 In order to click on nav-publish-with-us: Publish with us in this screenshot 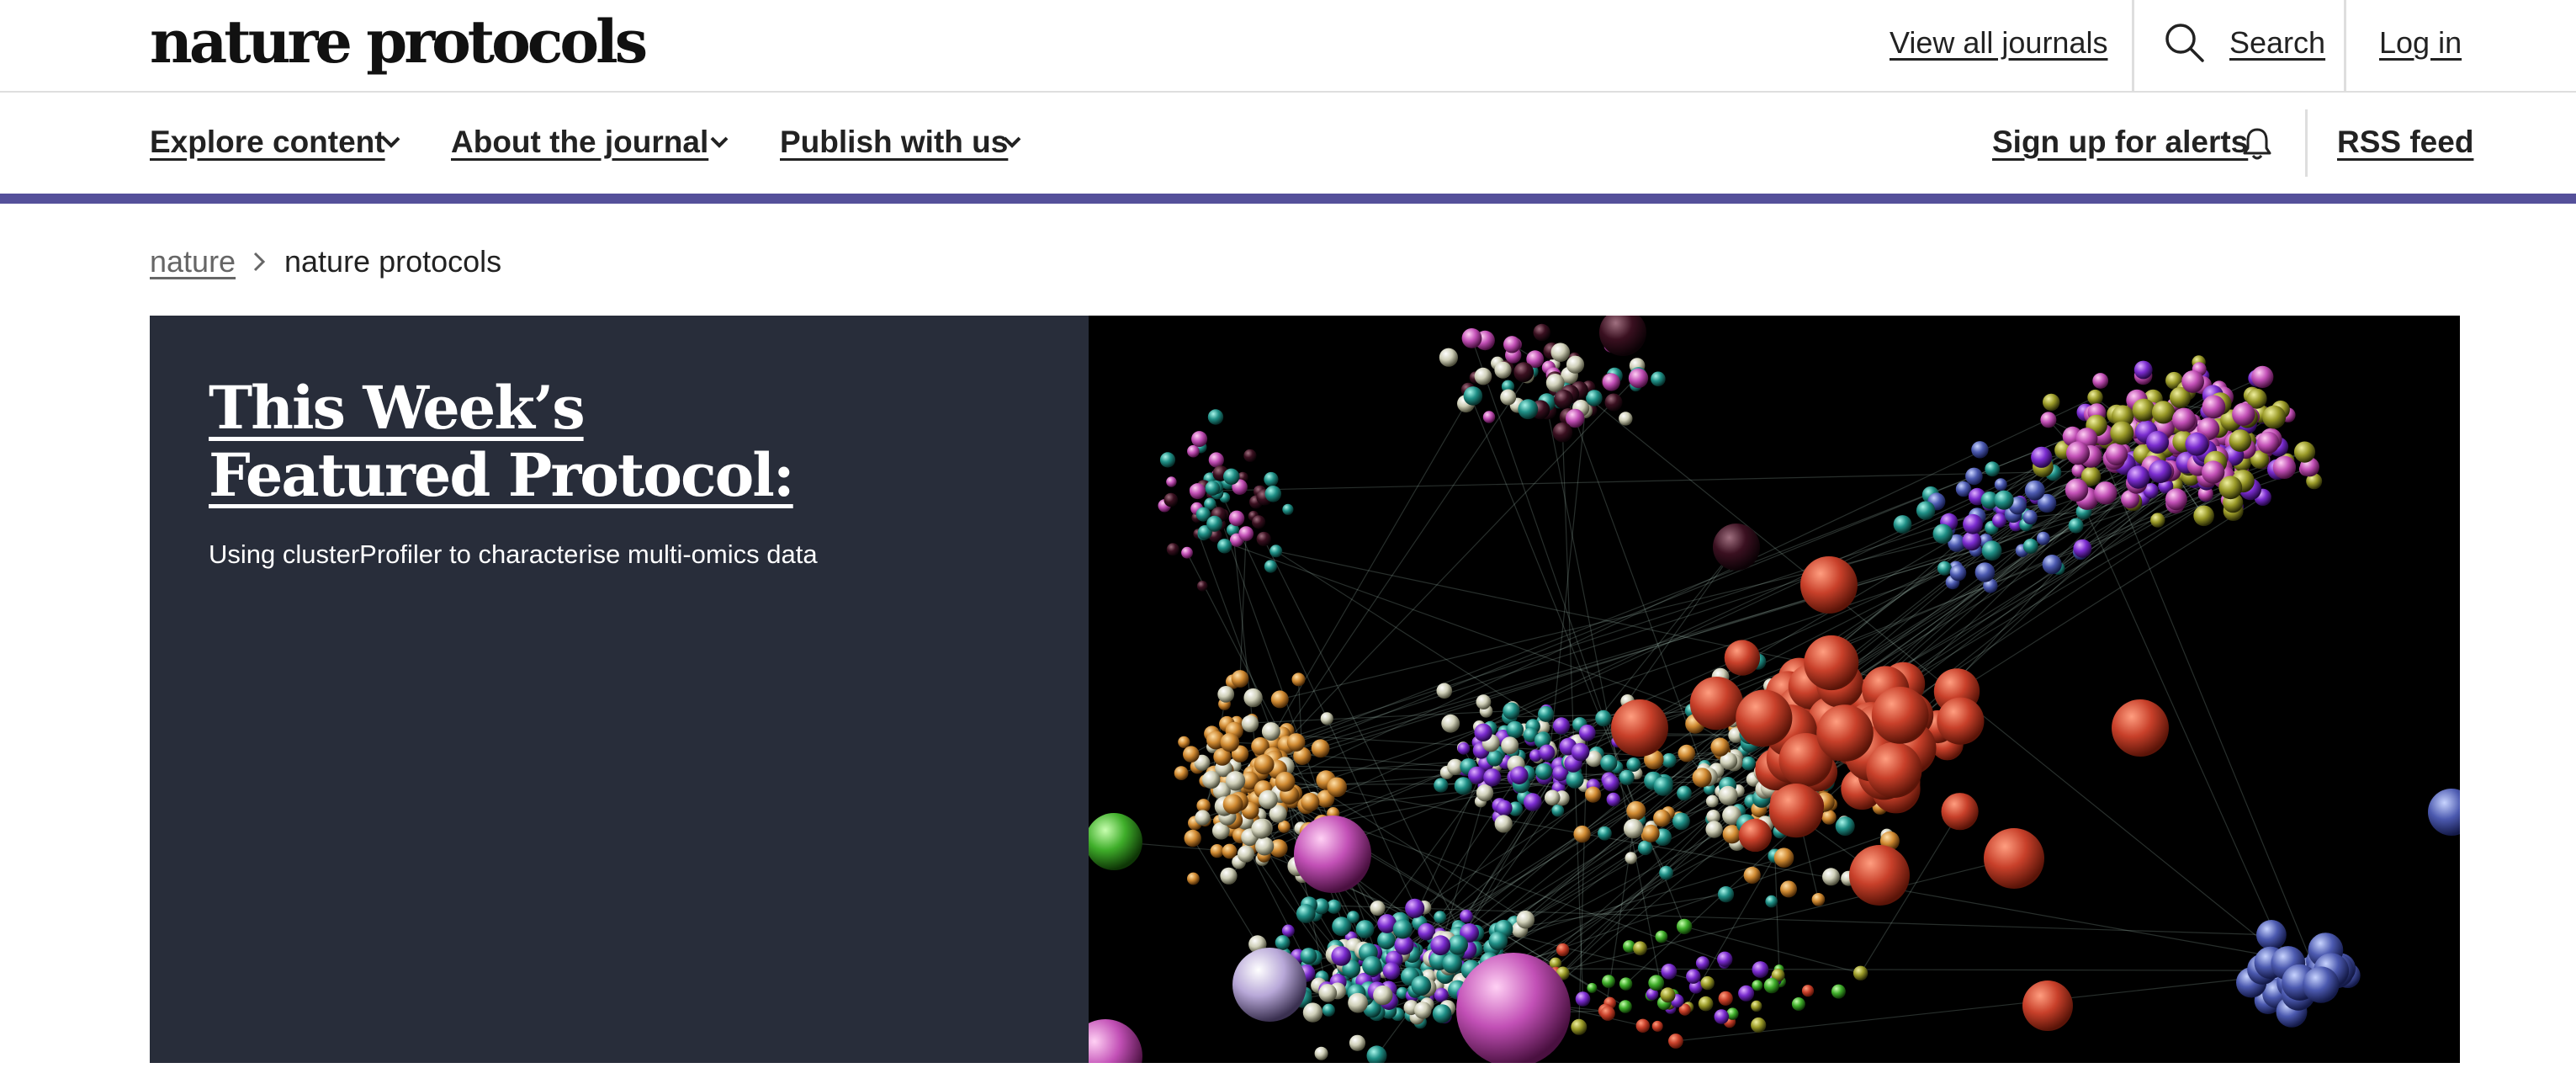, I will do `click(894, 142)`.